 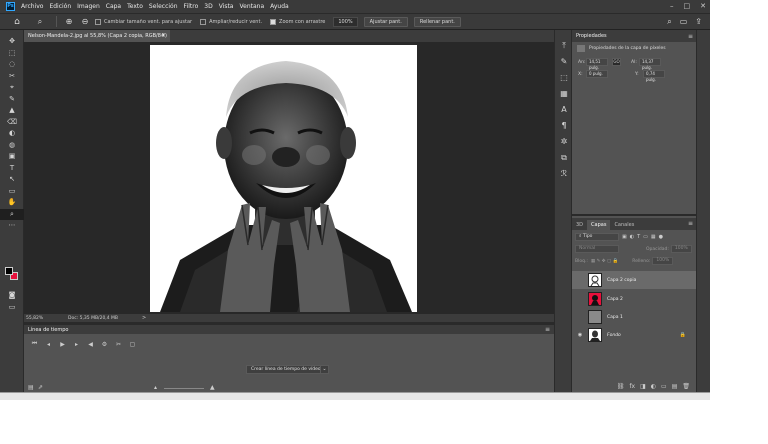 I want to click on resize-windows-option: Cambiar tamaño vent. para ajustar, so click(x=143, y=21).